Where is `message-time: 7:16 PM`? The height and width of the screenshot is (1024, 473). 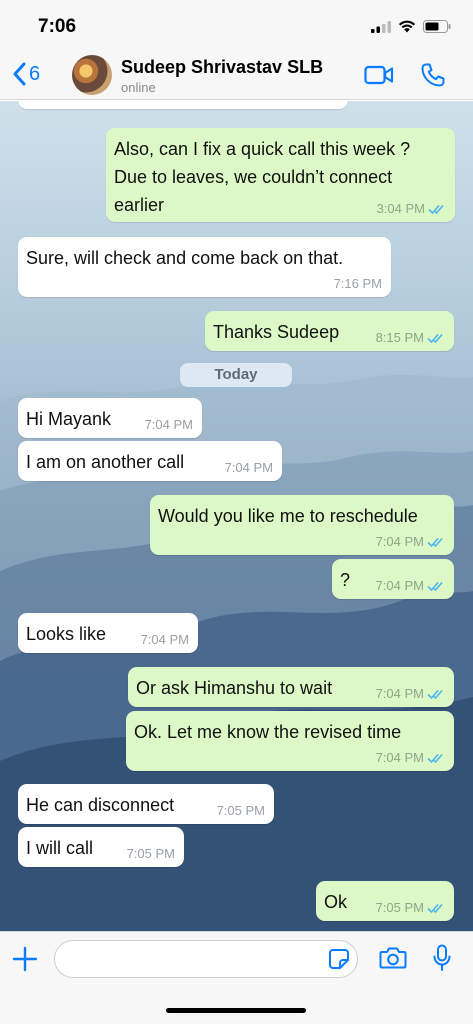
message-time: 7:16 PM is located at coordinates (357, 283).